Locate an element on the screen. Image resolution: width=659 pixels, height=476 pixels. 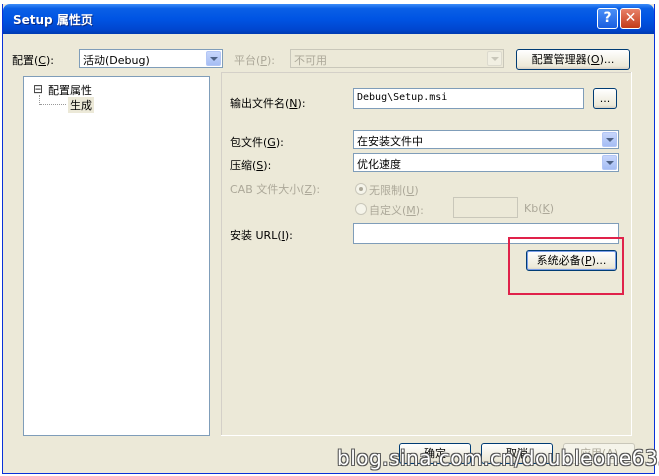
output-file-label-text: 输出文件名( is located at coordinates (260, 103).